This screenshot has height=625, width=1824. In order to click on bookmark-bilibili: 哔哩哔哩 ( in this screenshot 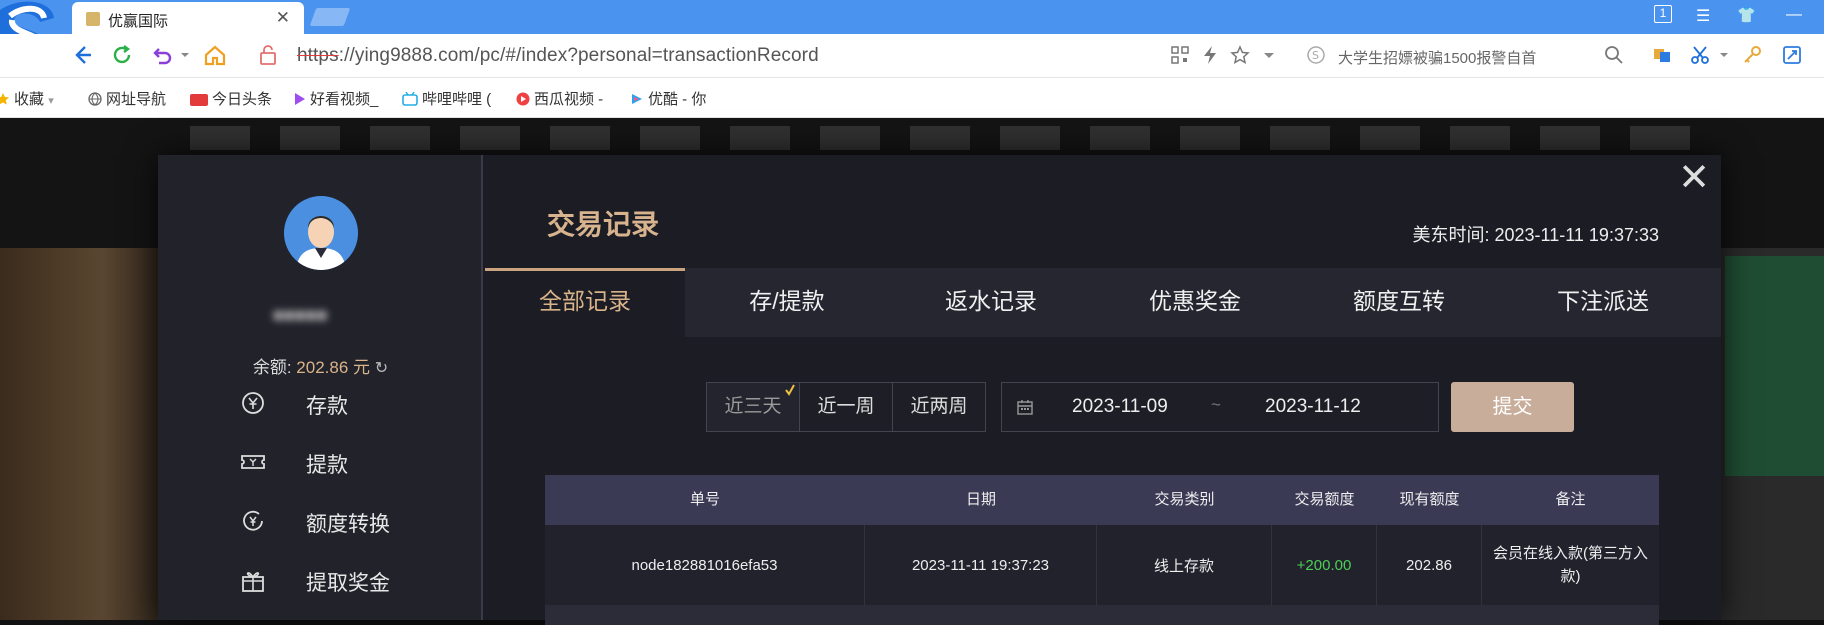, I will do `click(446, 98)`.